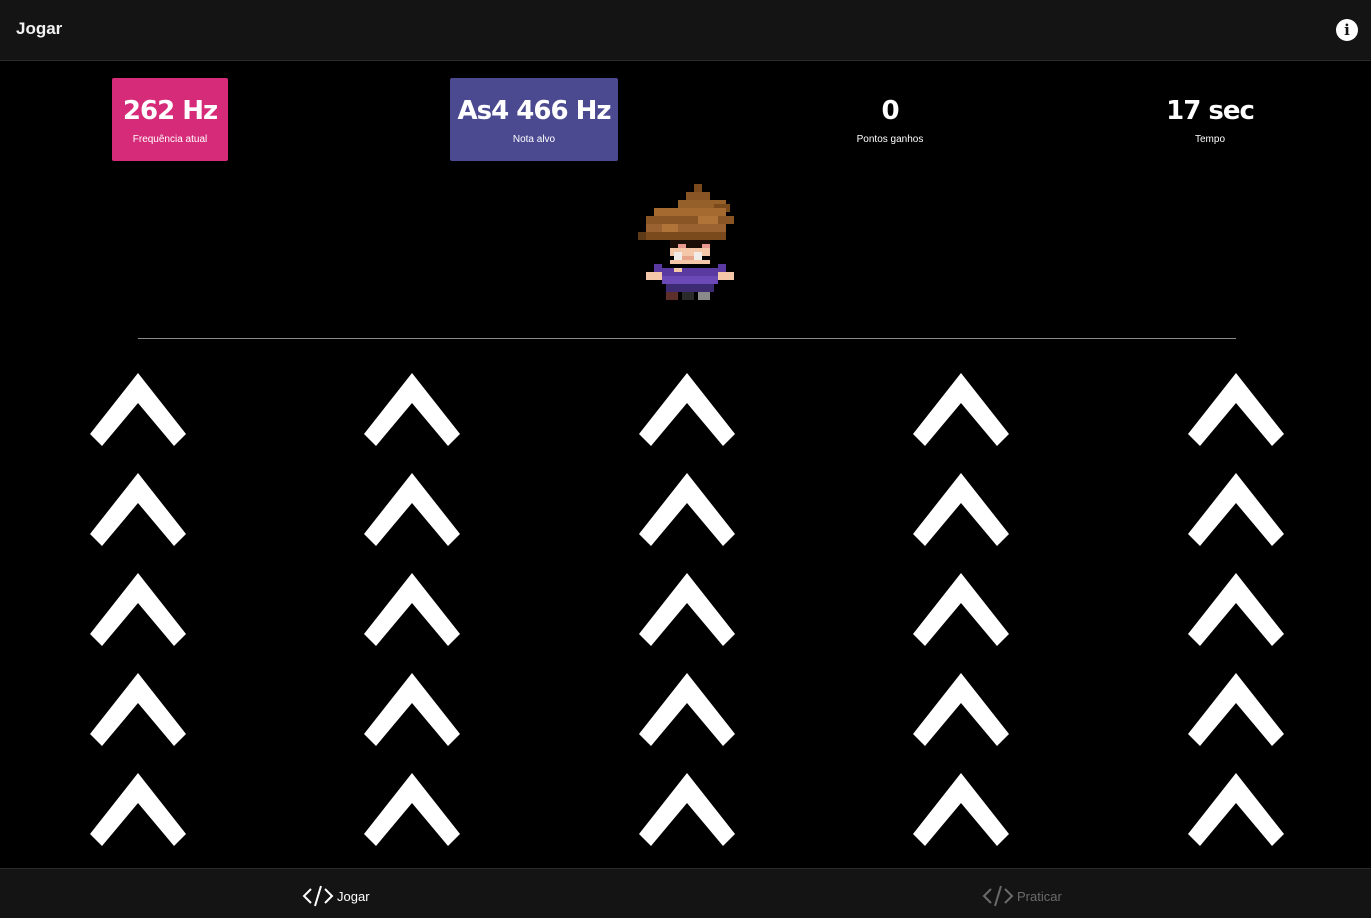 This screenshot has width=1371, height=918. What do you see at coordinates (336, 896) in the screenshot?
I see `tab-jogar: Jogar` at bounding box center [336, 896].